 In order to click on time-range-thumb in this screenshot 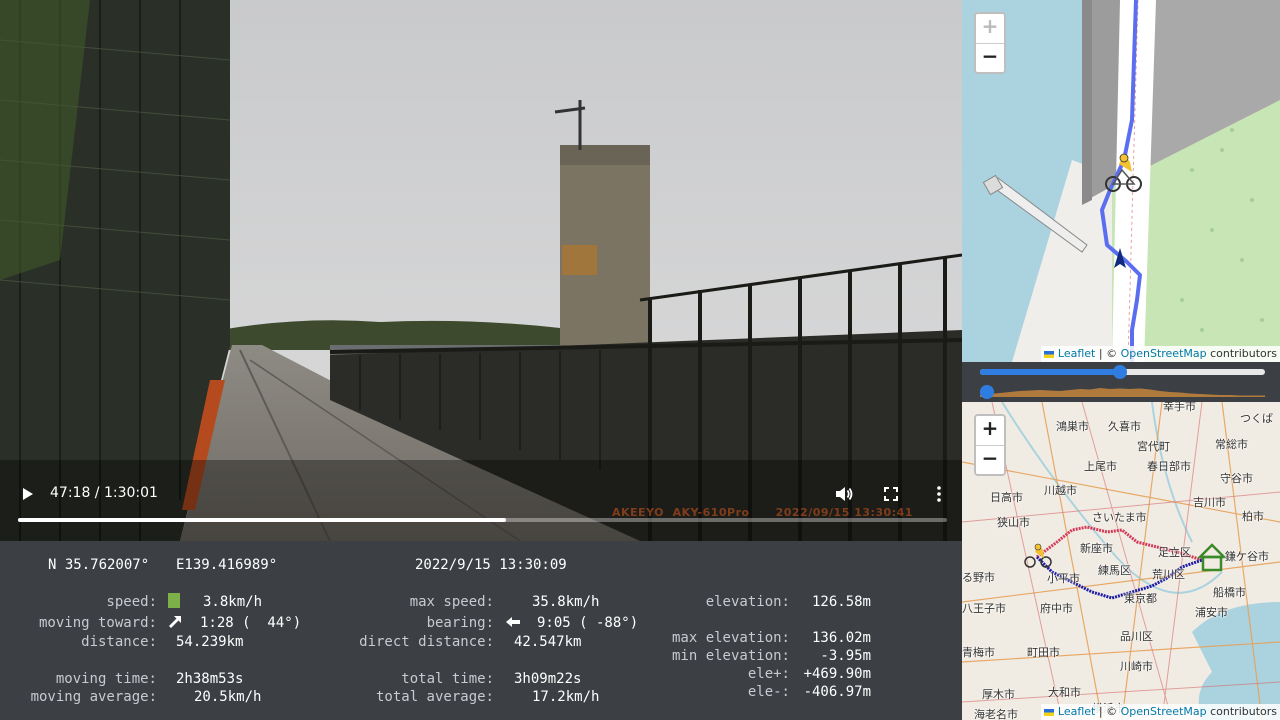, I will do `click(1119, 372)`.